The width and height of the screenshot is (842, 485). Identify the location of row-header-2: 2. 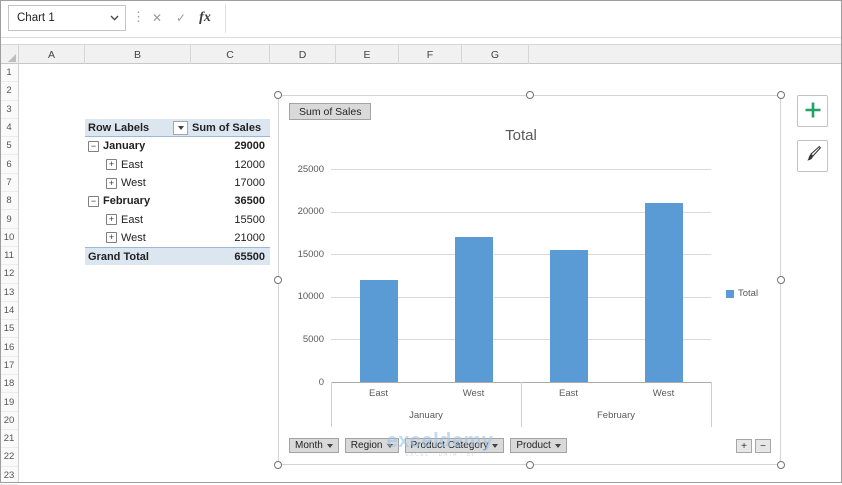
(9, 91).